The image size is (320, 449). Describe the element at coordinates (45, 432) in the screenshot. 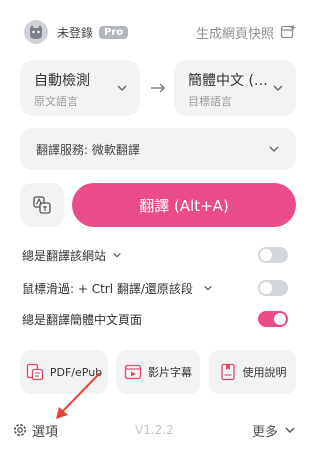

I see `options-label: 選項` at that location.